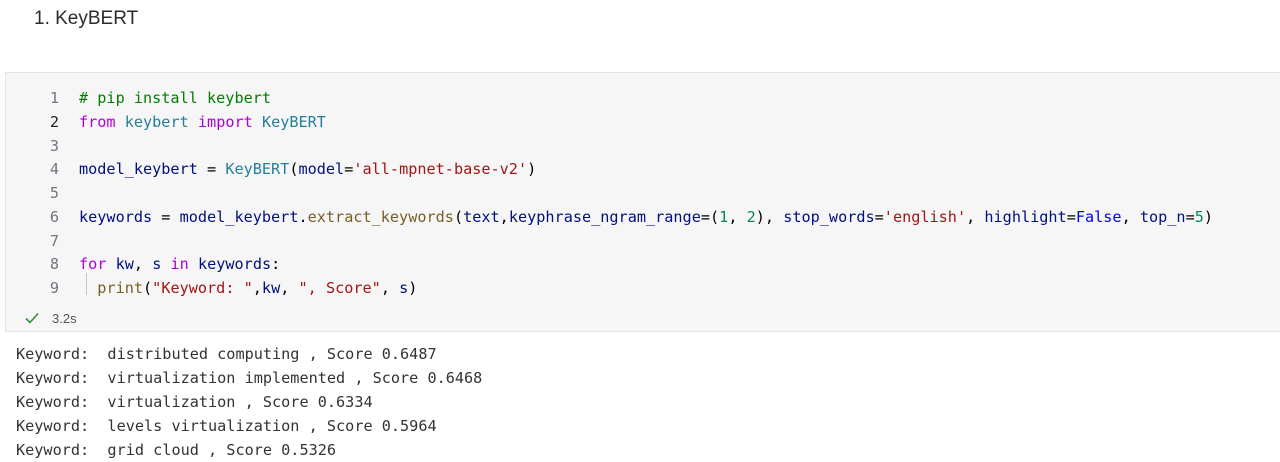 Image resolution: width=1280 pixels, height=462 pixels. I want to click on execution-status: 3.2s, so click(50, 318).